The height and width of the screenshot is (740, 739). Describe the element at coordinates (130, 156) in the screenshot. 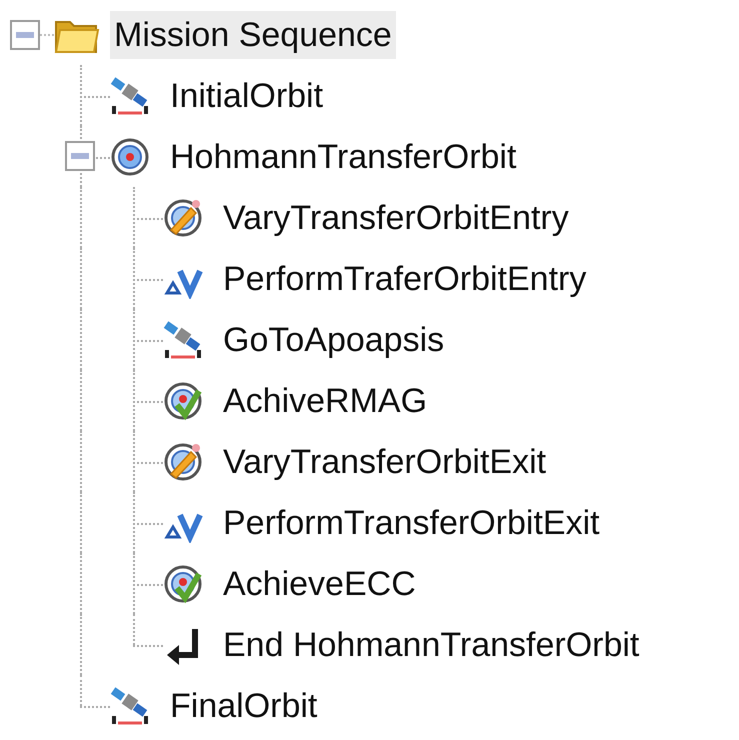

I see `target-icon` at that location.